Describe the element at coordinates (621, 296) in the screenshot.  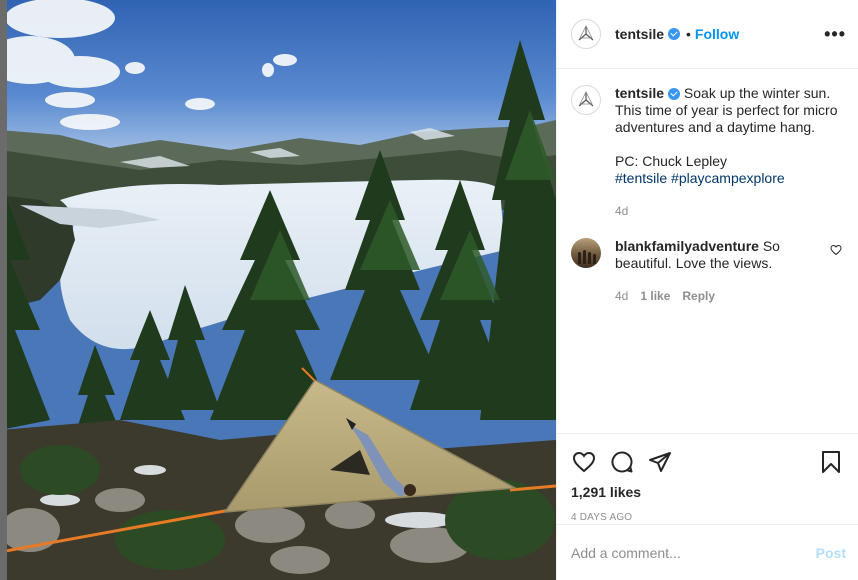
I see `comment-age: 4d` at that location.